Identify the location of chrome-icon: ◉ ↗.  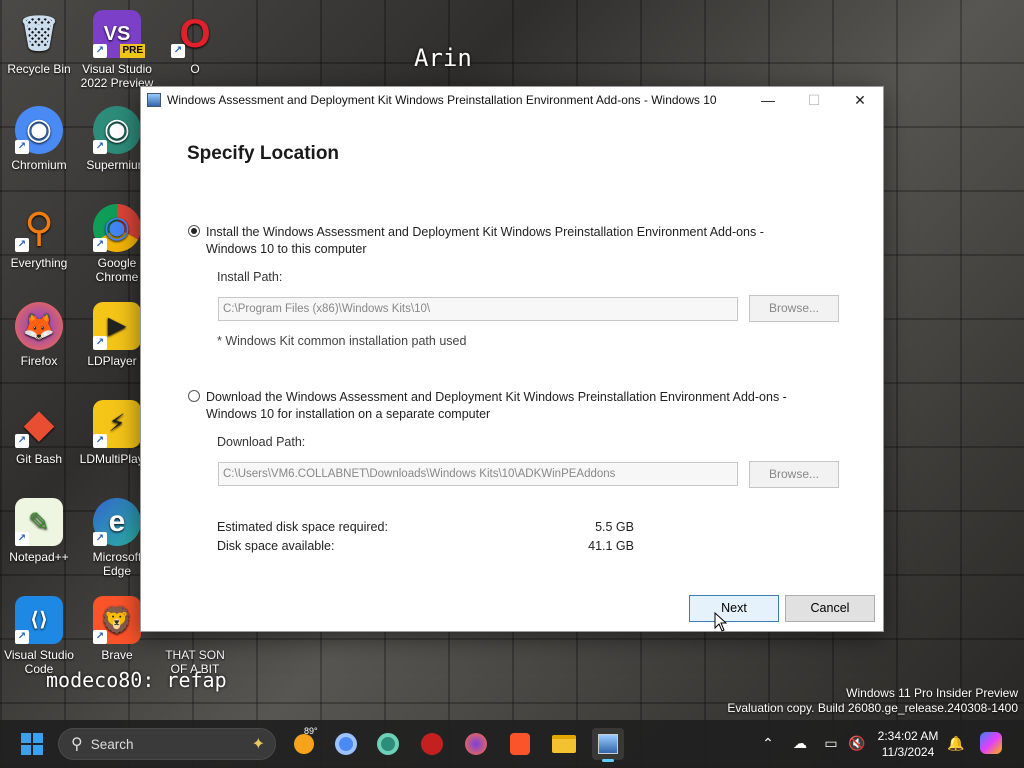
(117, 228).